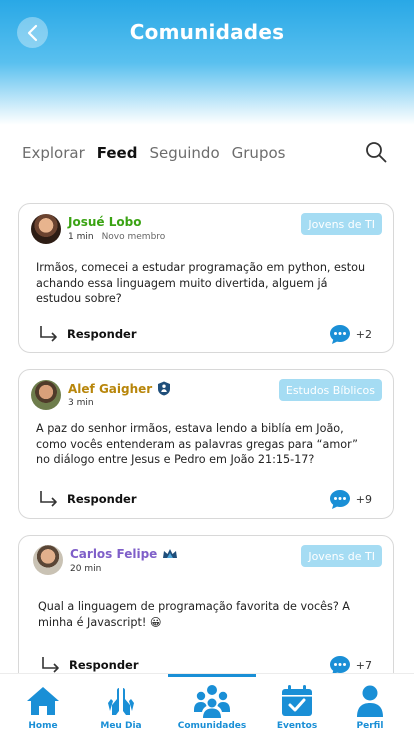  Describe the element at coordinates (164, 388) in the screenshot. I see `verified-badge-icon` at that location.